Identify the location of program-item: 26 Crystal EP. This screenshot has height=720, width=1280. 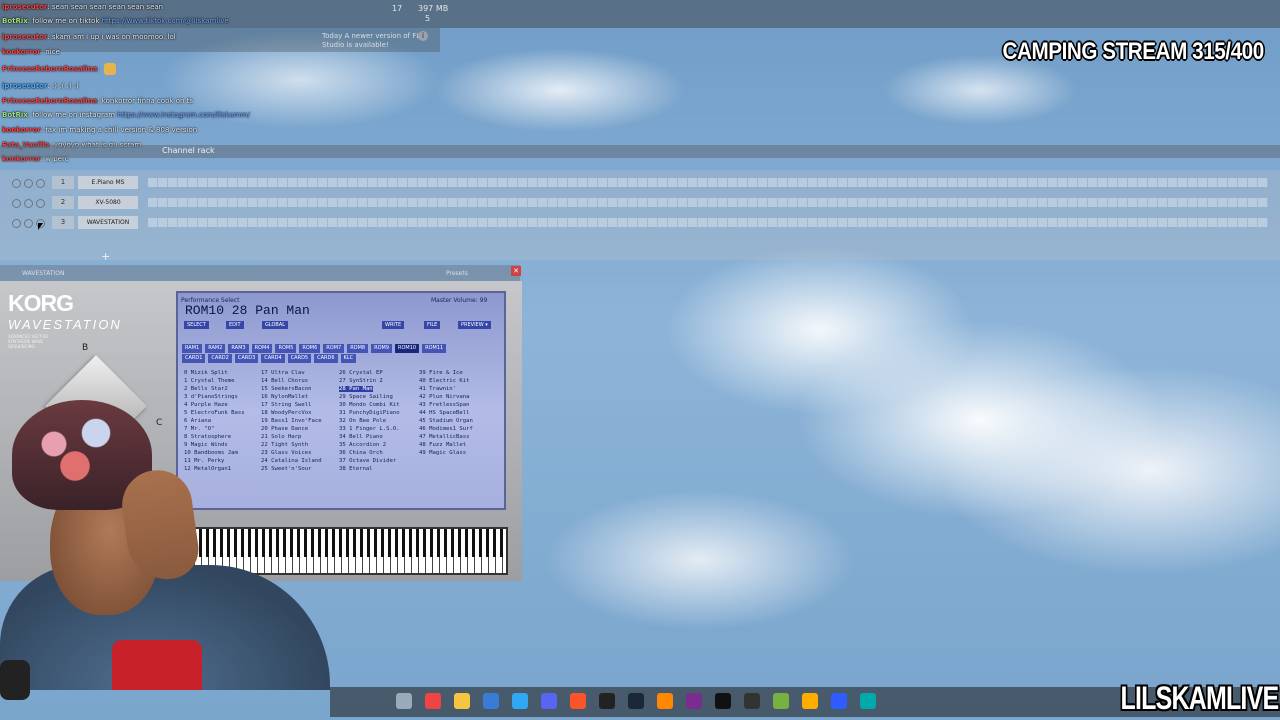
(361, 373).